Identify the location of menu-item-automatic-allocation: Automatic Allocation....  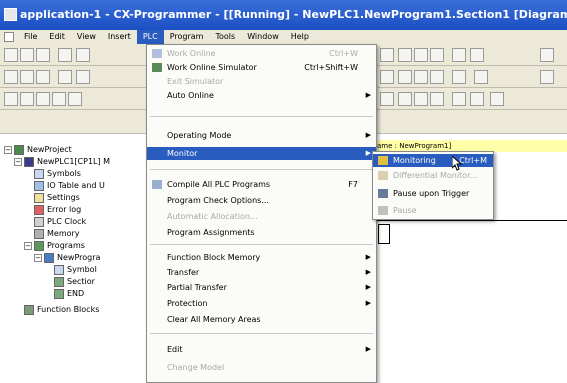
(261, 216).